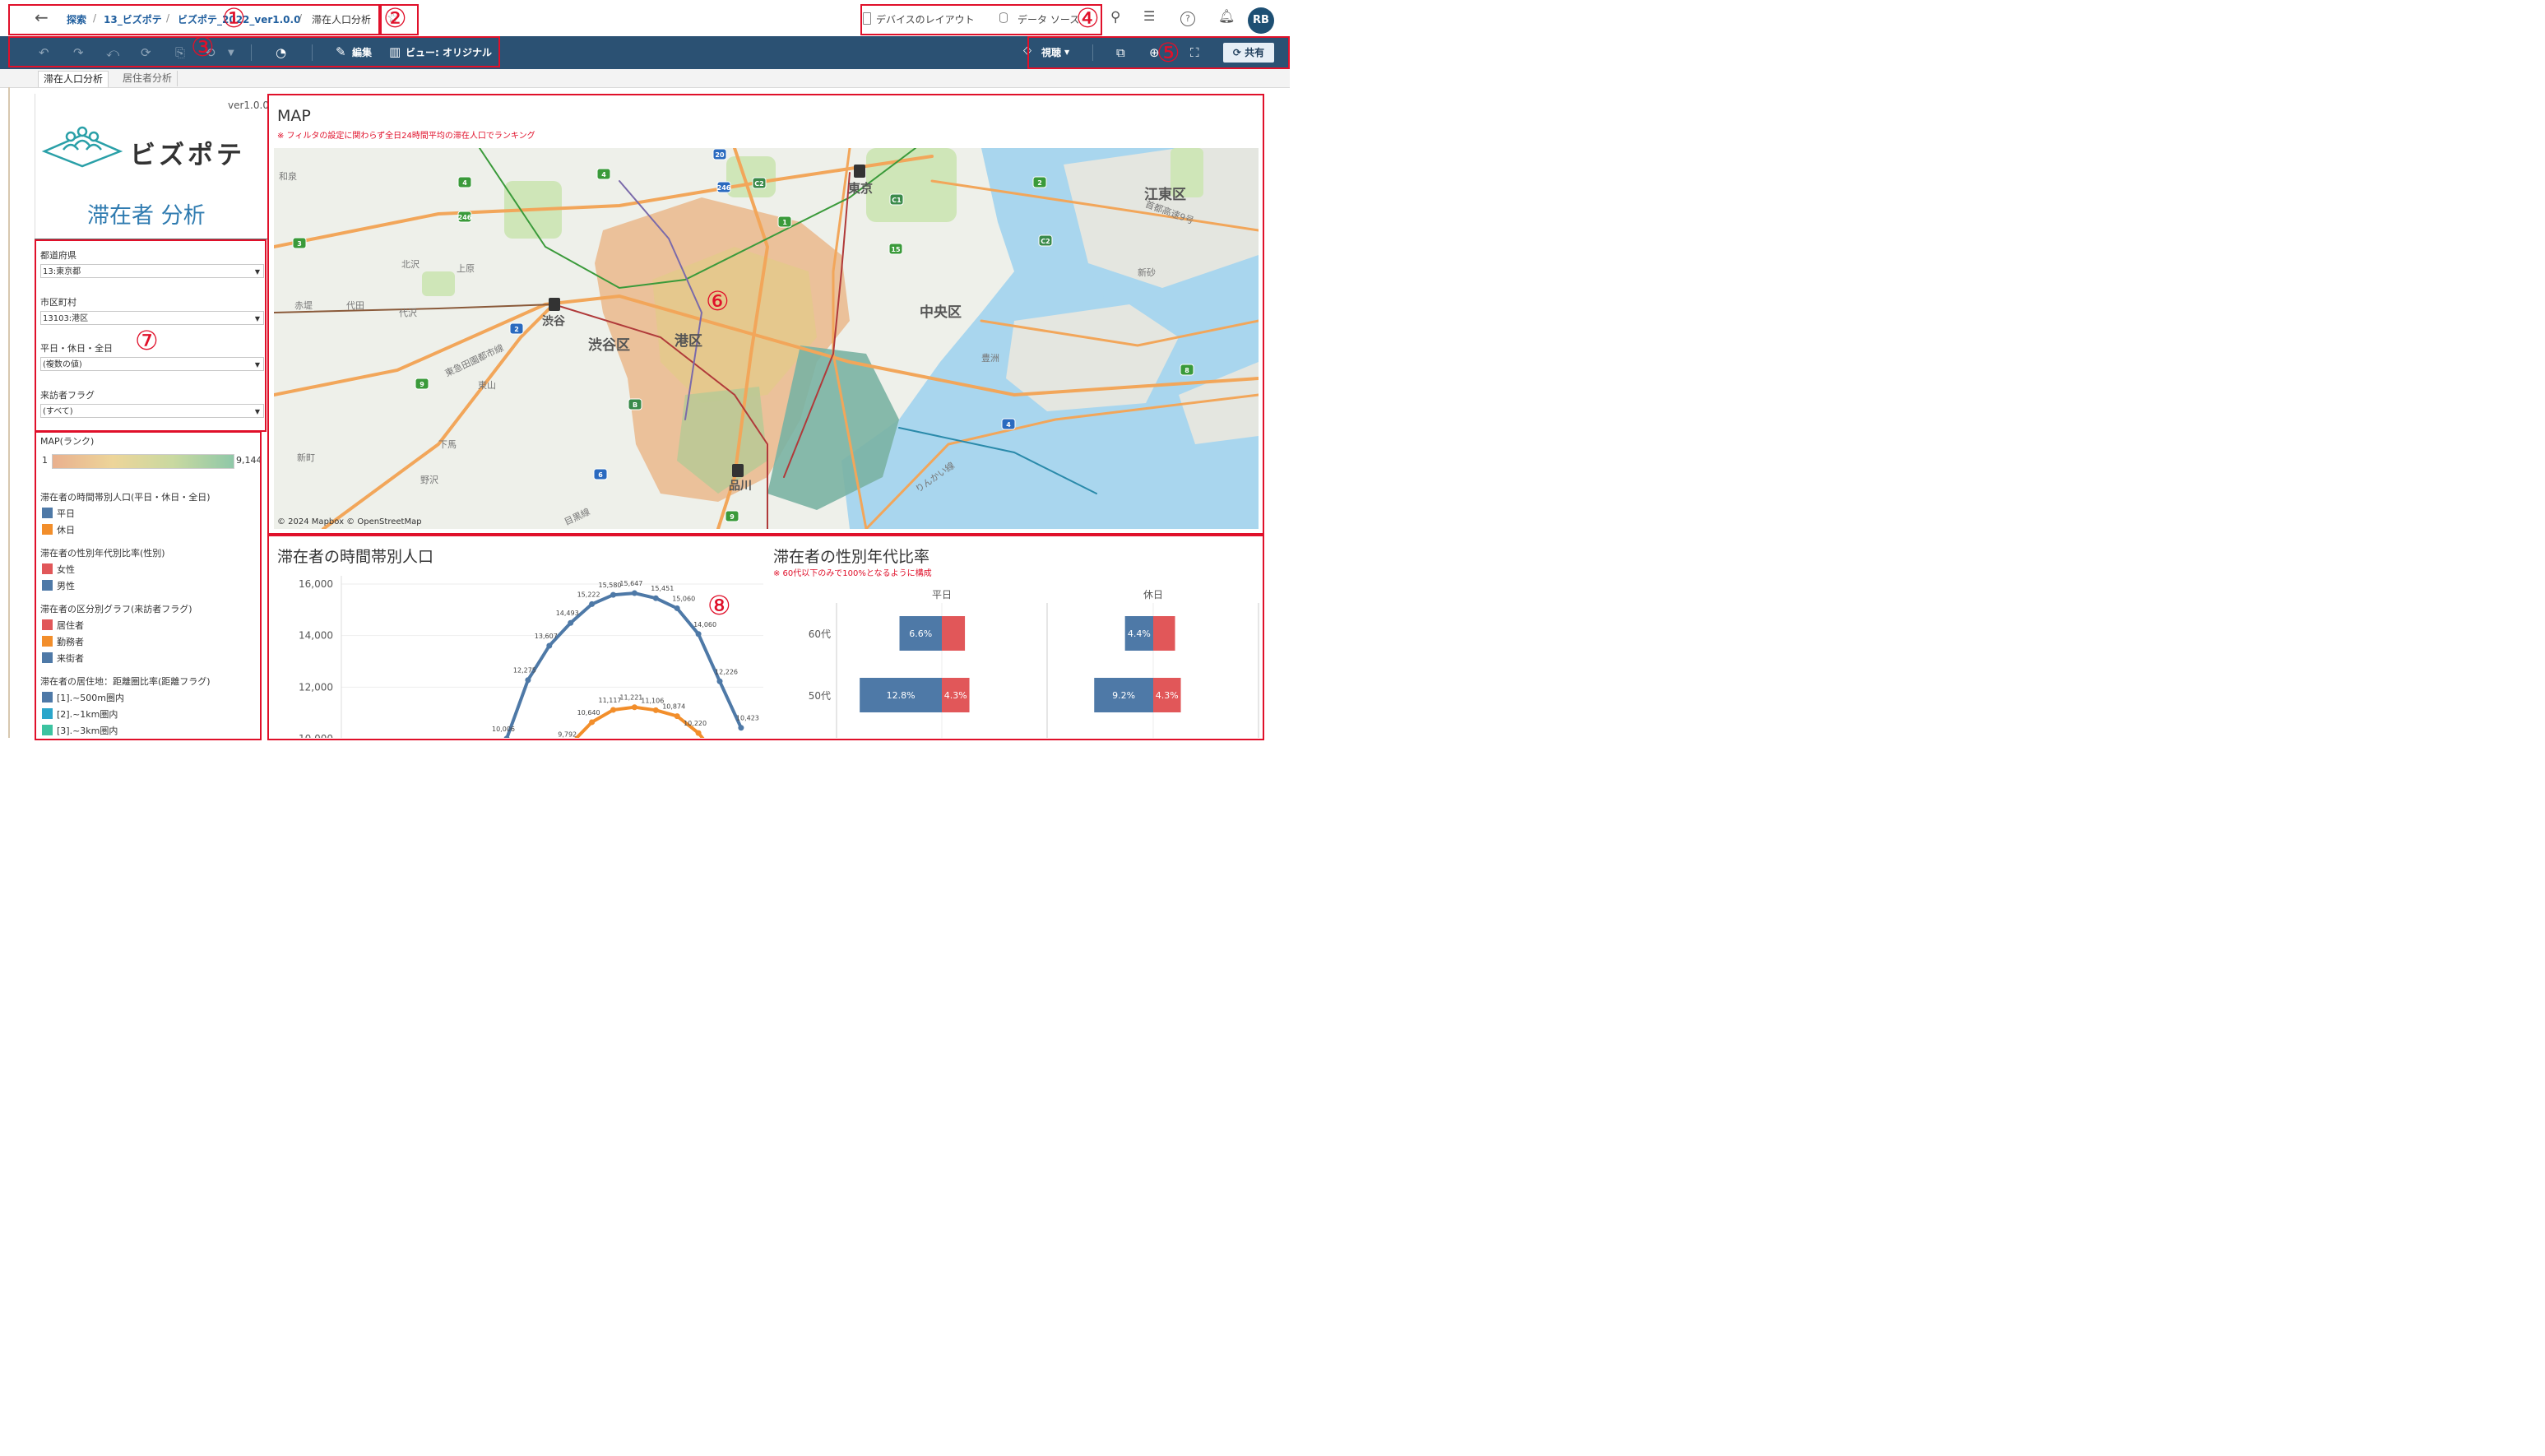  What do you see at coordinates (152, 318) in the screenshot?
I see `filter-city-select: 13103:港区 ▼` at bounding box center [152, 318].